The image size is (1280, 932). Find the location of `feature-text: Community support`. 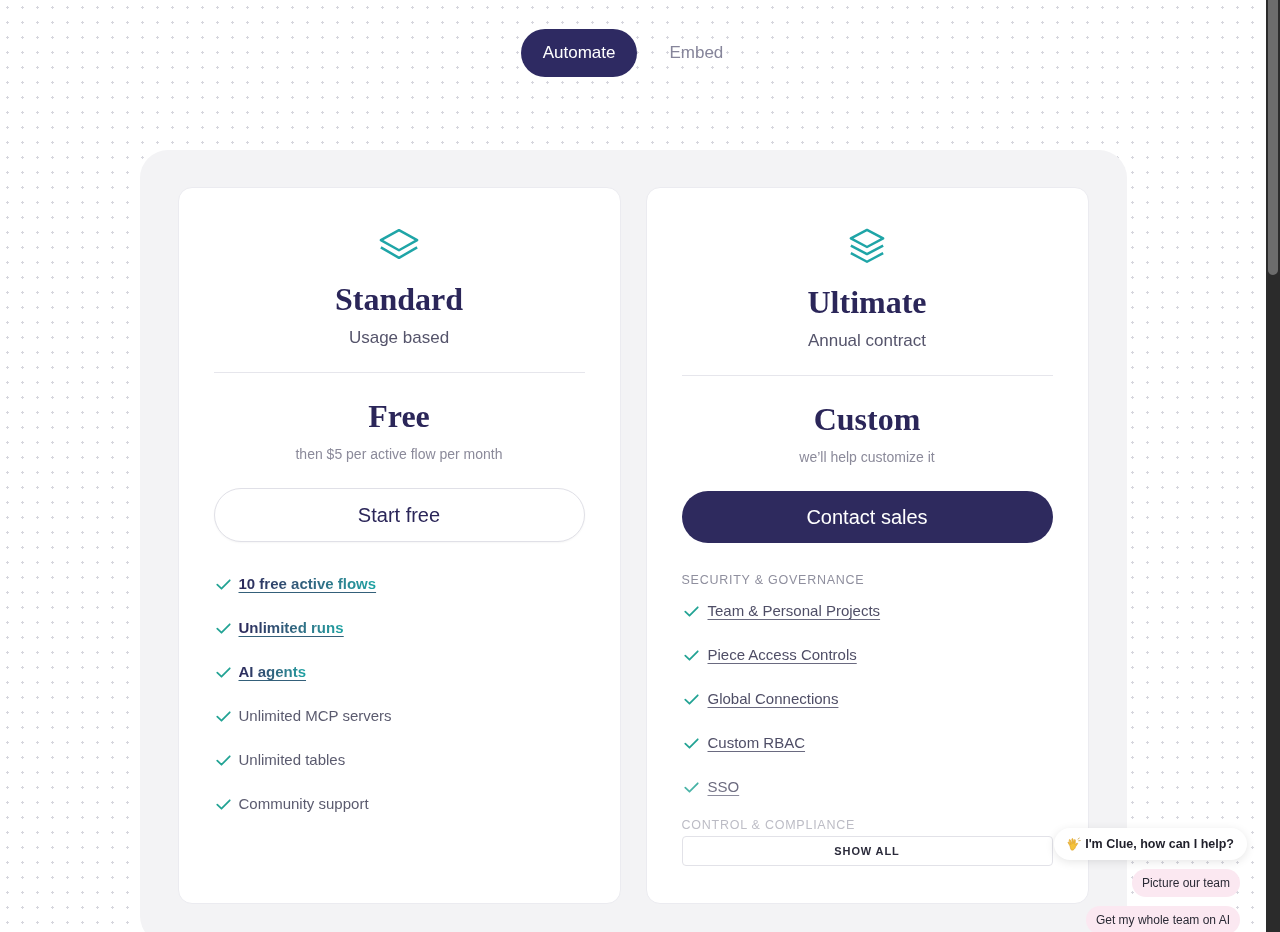

feature-text: Community support is located at coordinates (303, 803).